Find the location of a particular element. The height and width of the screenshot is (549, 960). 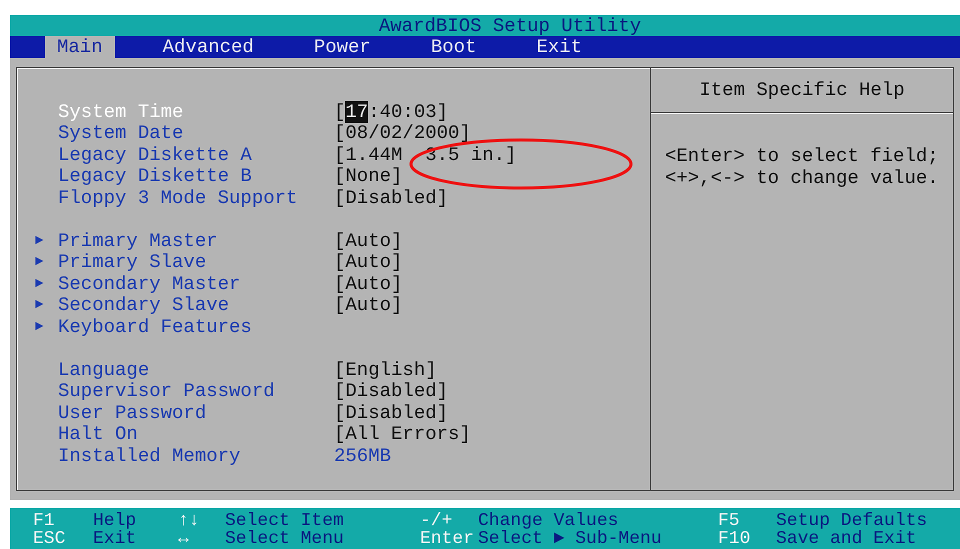

setting-value: [English] is located at coordinates (385, 369).